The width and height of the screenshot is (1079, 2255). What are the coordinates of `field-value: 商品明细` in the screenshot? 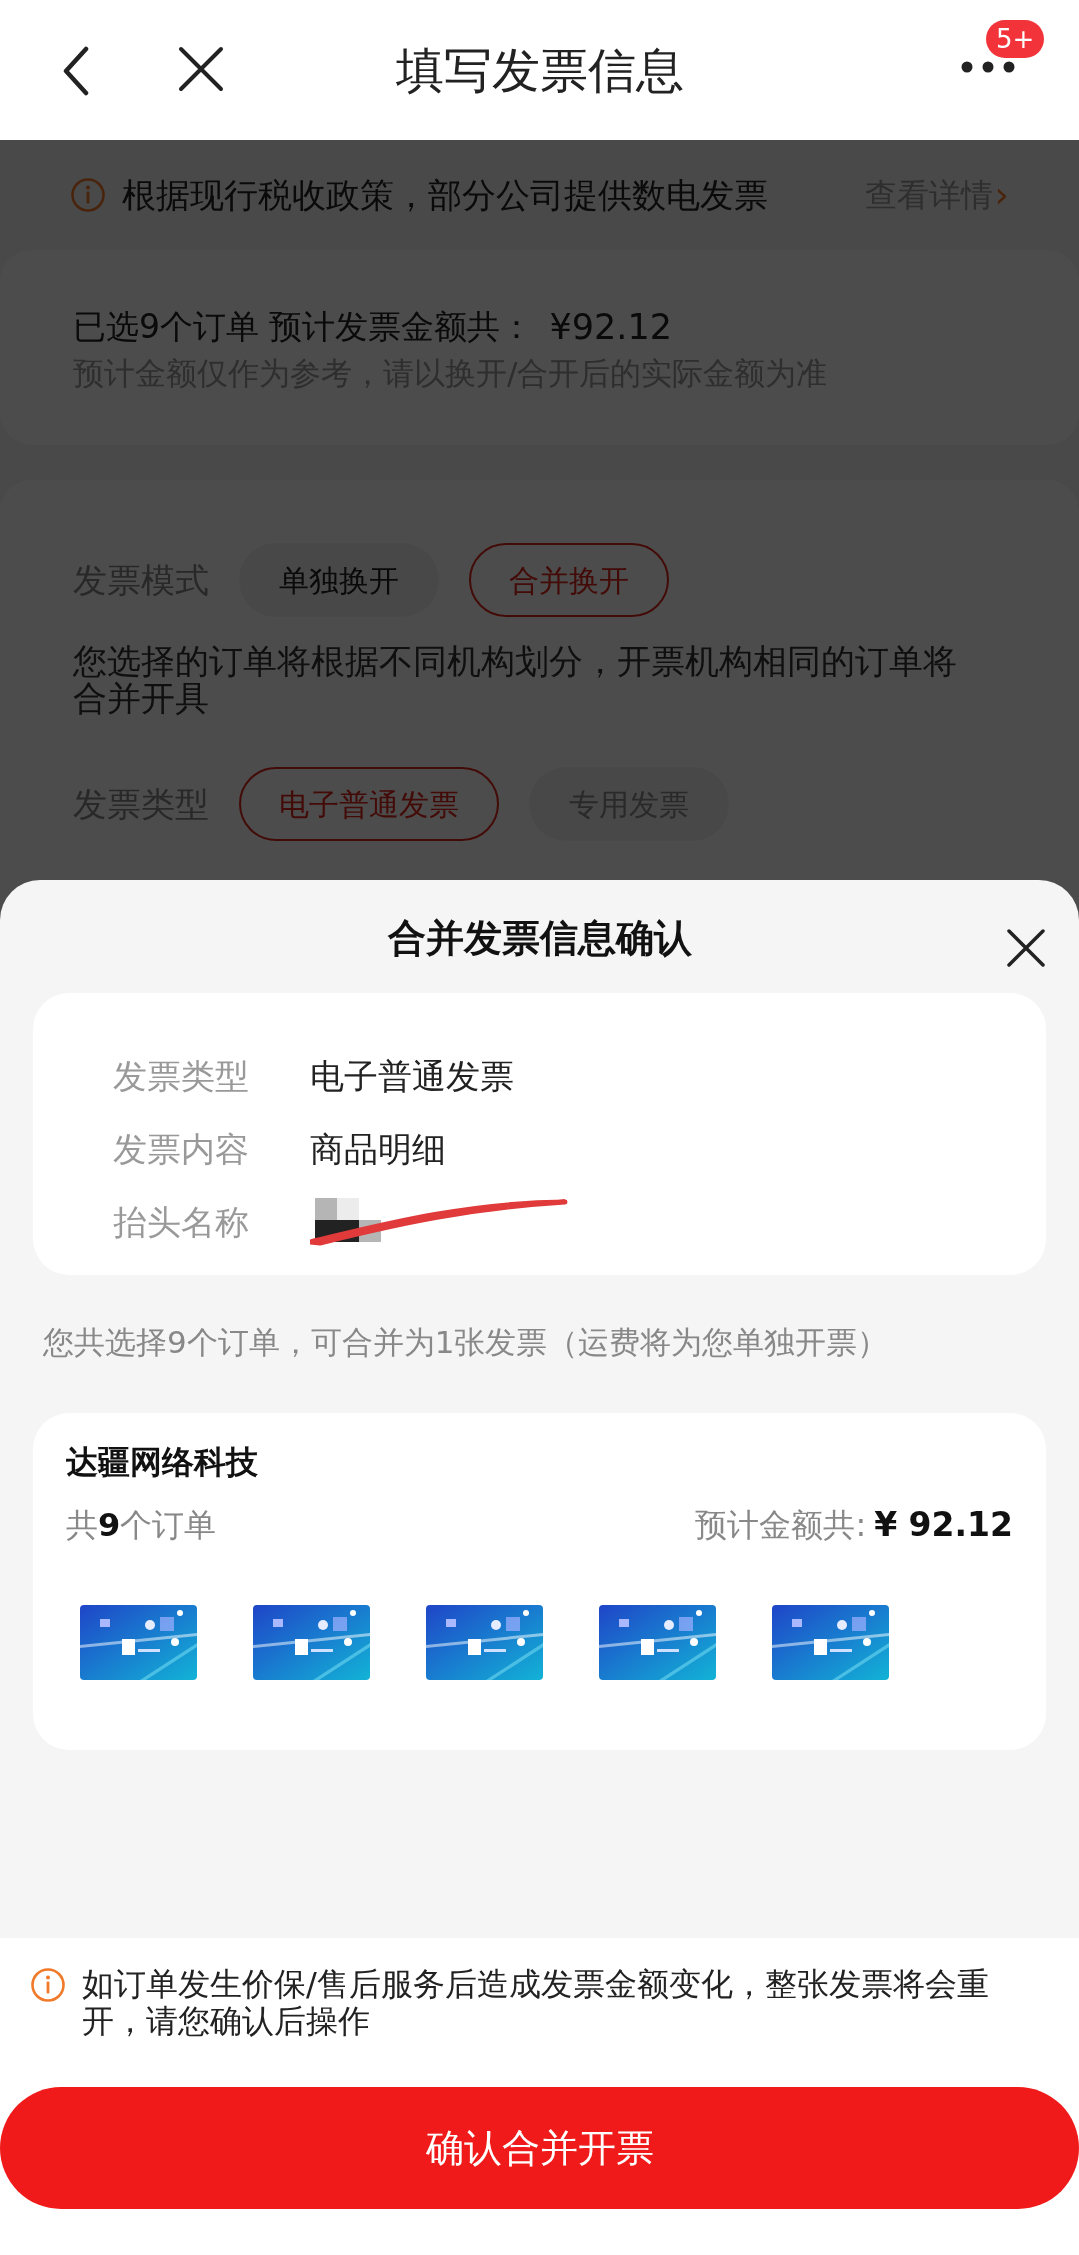 It's located at (378, 1149).